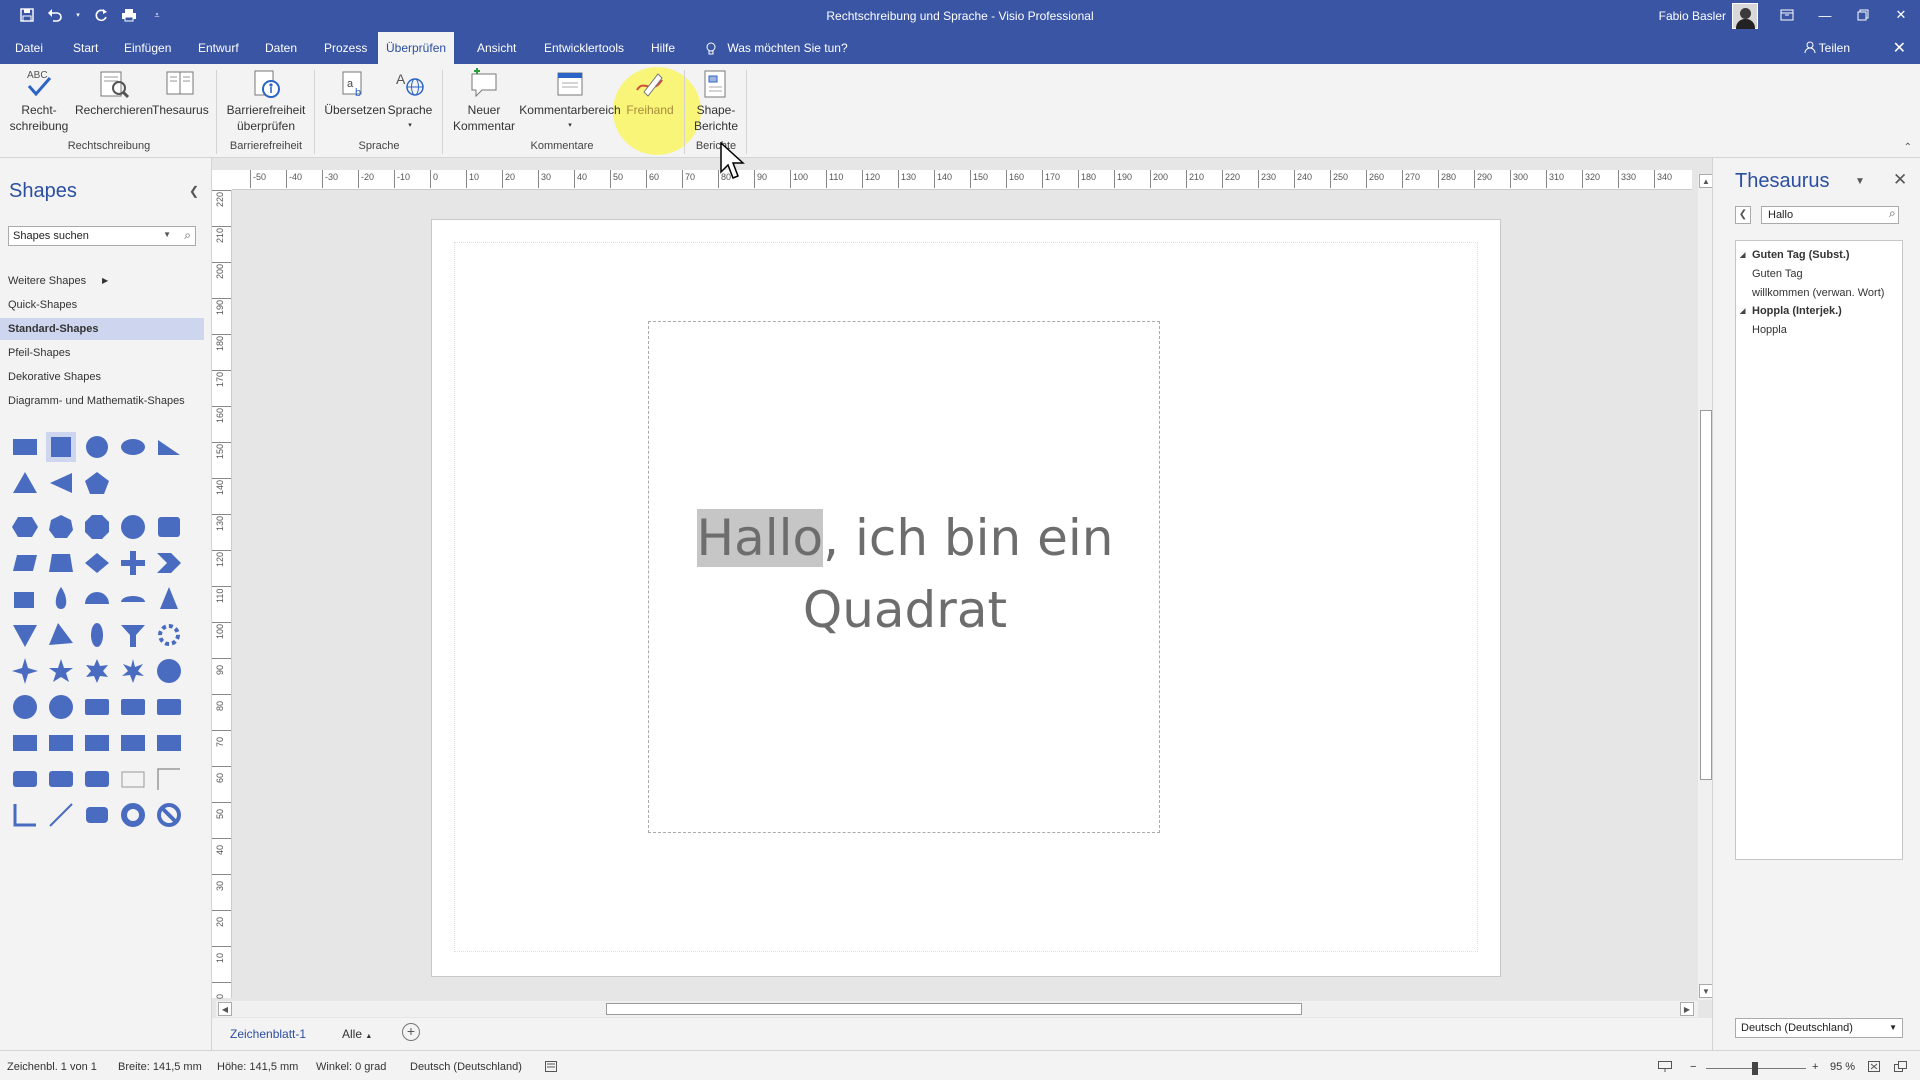 This screenshot has height=1080, width=1920. What do you see at coordinates (1874, 1068) in the screenshot?
I see `fit-page-icon` at bounding box center [1874, 1068].